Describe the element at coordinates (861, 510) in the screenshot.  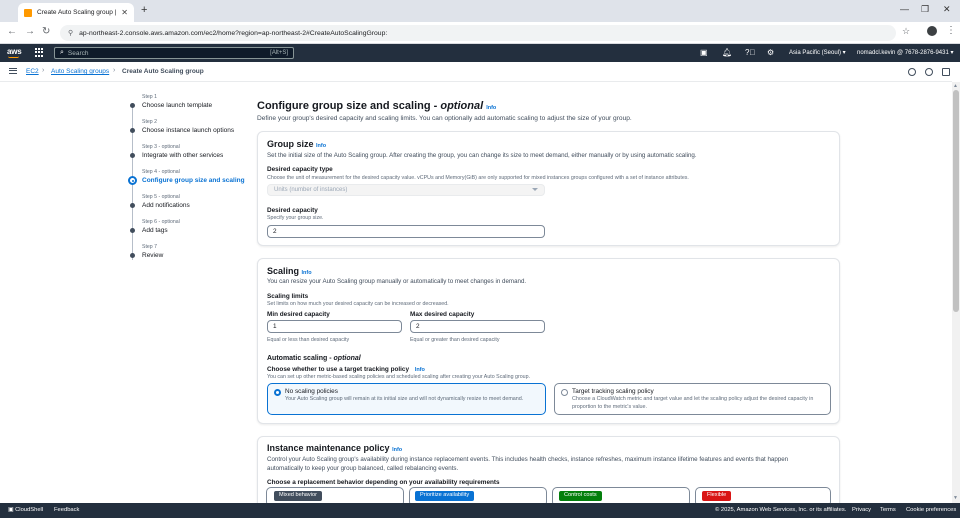
I see `privacy-link: Privacy` at that location.